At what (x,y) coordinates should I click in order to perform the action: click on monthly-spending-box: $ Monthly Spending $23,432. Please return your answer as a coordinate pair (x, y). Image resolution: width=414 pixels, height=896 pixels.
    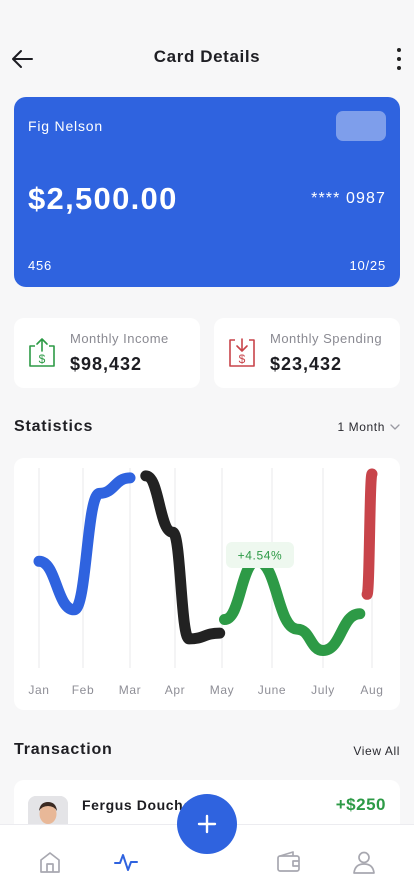
    Looking at the image, I should click on (307, 353).